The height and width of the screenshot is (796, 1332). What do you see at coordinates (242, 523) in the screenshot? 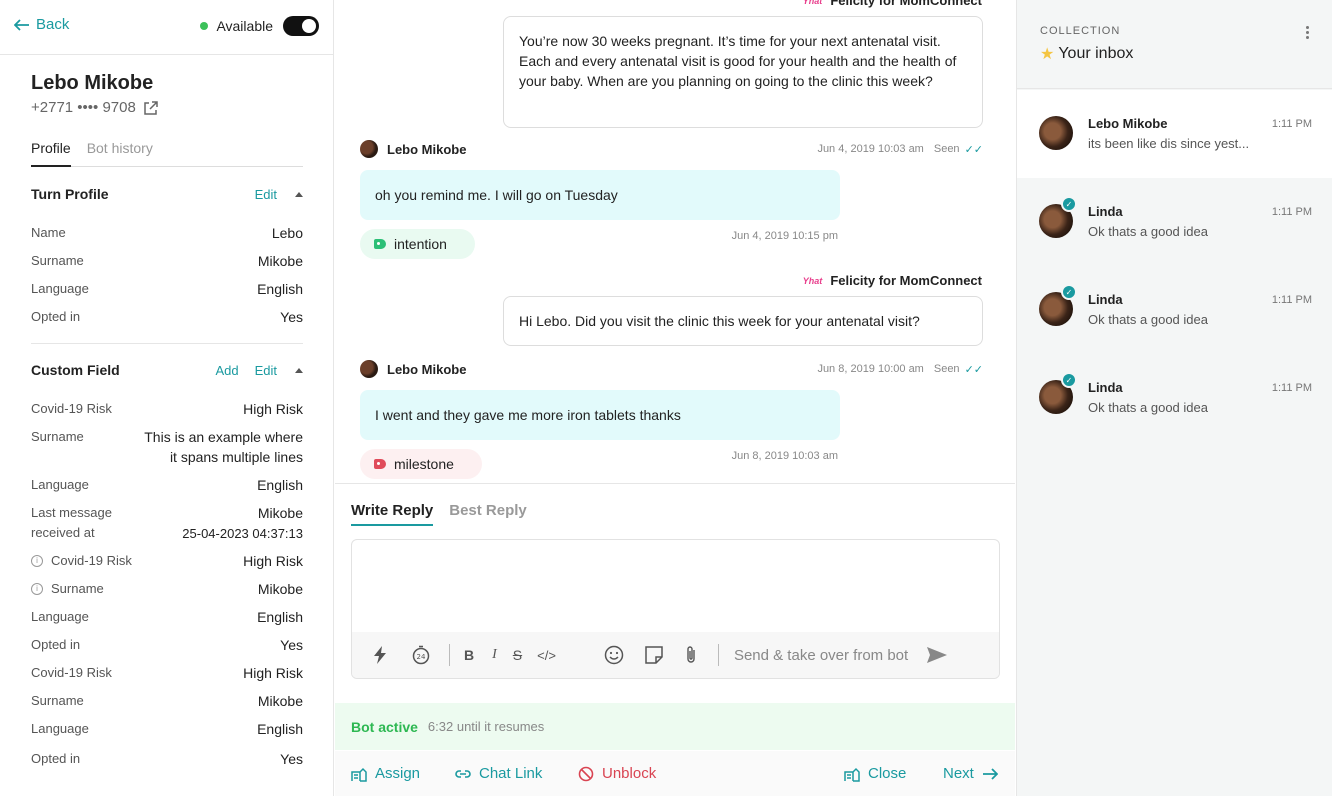
I see `field-value-multiline: Mikobe 25-04-2023 04:37:13` at bounding box center [242, 523].